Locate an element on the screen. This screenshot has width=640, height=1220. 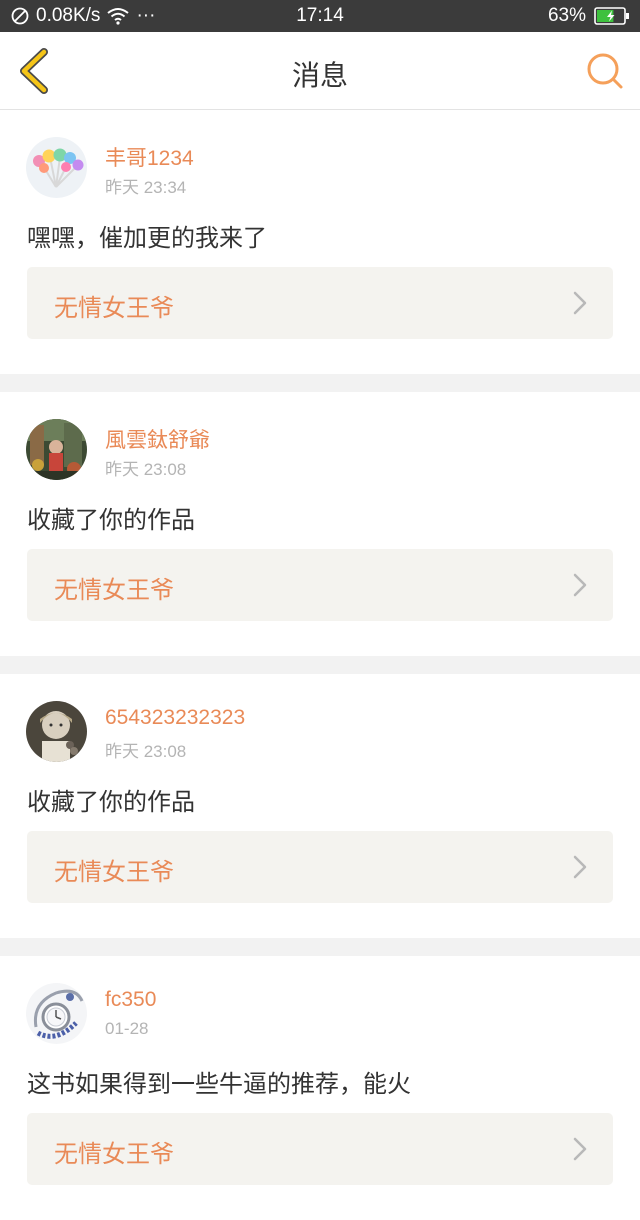
avatar-street-image is located at coordinates (56, 449).